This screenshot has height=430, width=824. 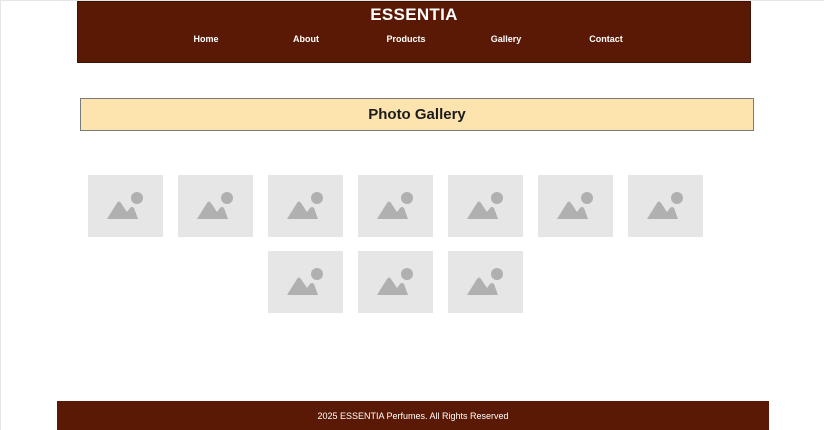 I want to click on gallery-title: Photo Gallery, so click(x=417, y=114).